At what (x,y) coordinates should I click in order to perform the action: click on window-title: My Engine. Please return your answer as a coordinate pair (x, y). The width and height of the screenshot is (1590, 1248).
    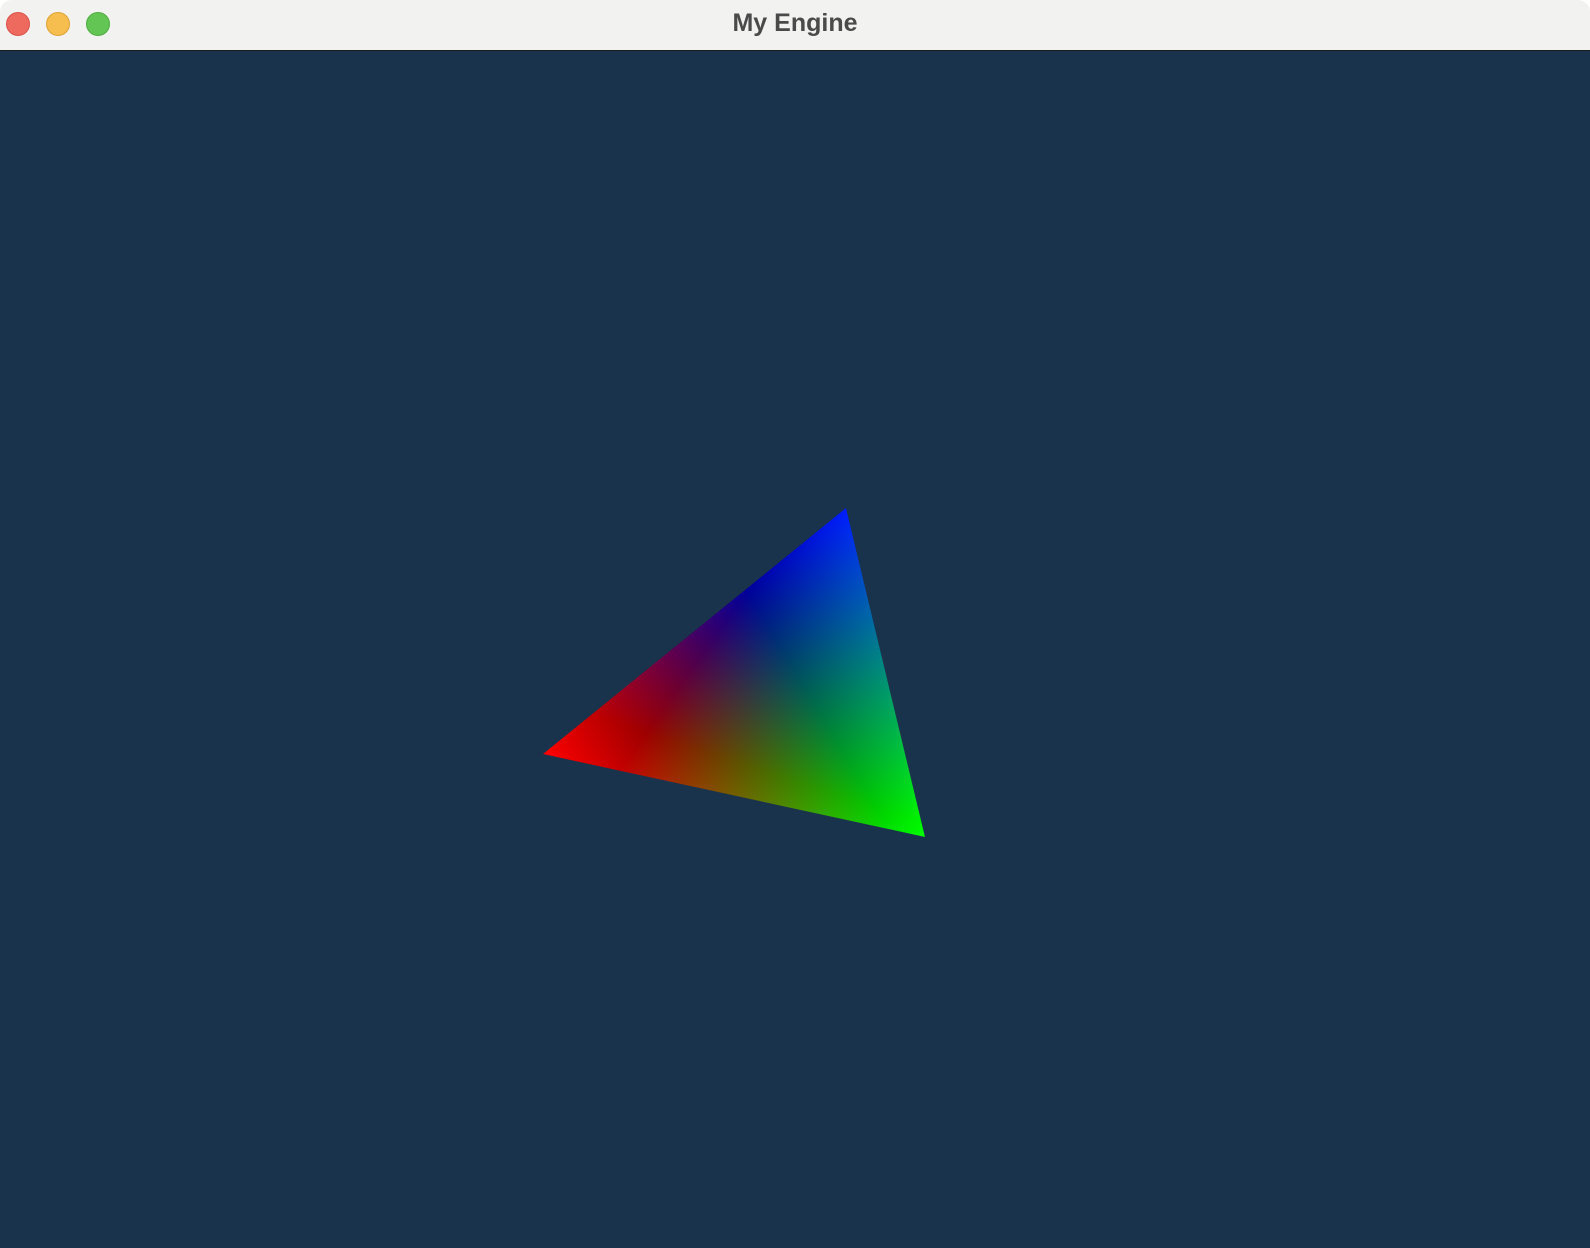
    Looking at the image, I should click on (795, 23).